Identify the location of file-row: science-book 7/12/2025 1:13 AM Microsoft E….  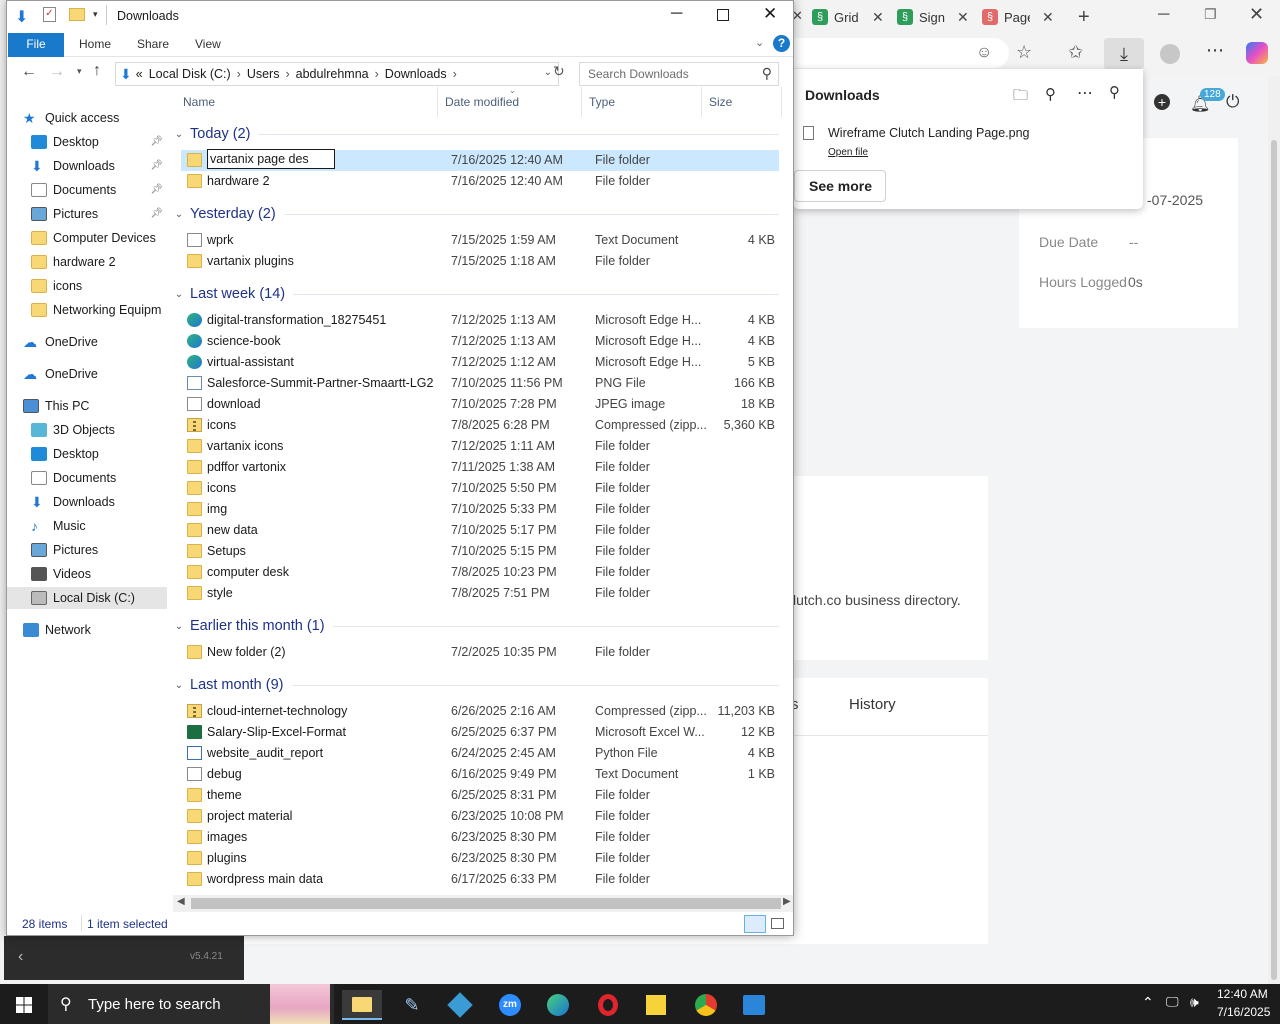
(480, 341).